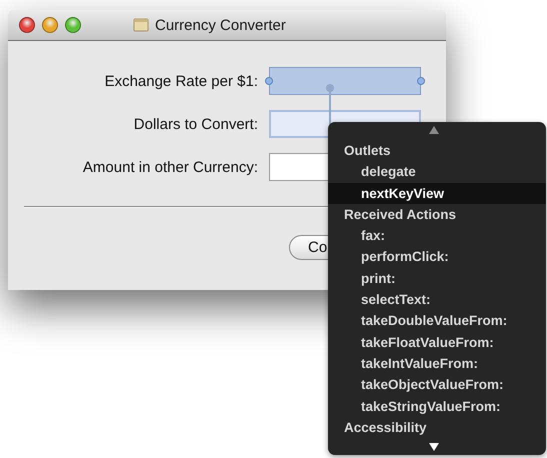 The height and width of the screenshot is (458, 547). Describe the element at coordinates (195, 124) in the screenshot. I see `field-label: Dollars to Convert:` at that location.